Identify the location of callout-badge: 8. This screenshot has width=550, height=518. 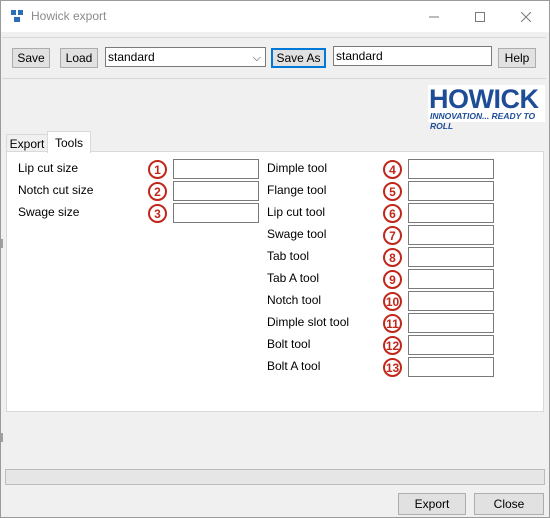
(392, 257).